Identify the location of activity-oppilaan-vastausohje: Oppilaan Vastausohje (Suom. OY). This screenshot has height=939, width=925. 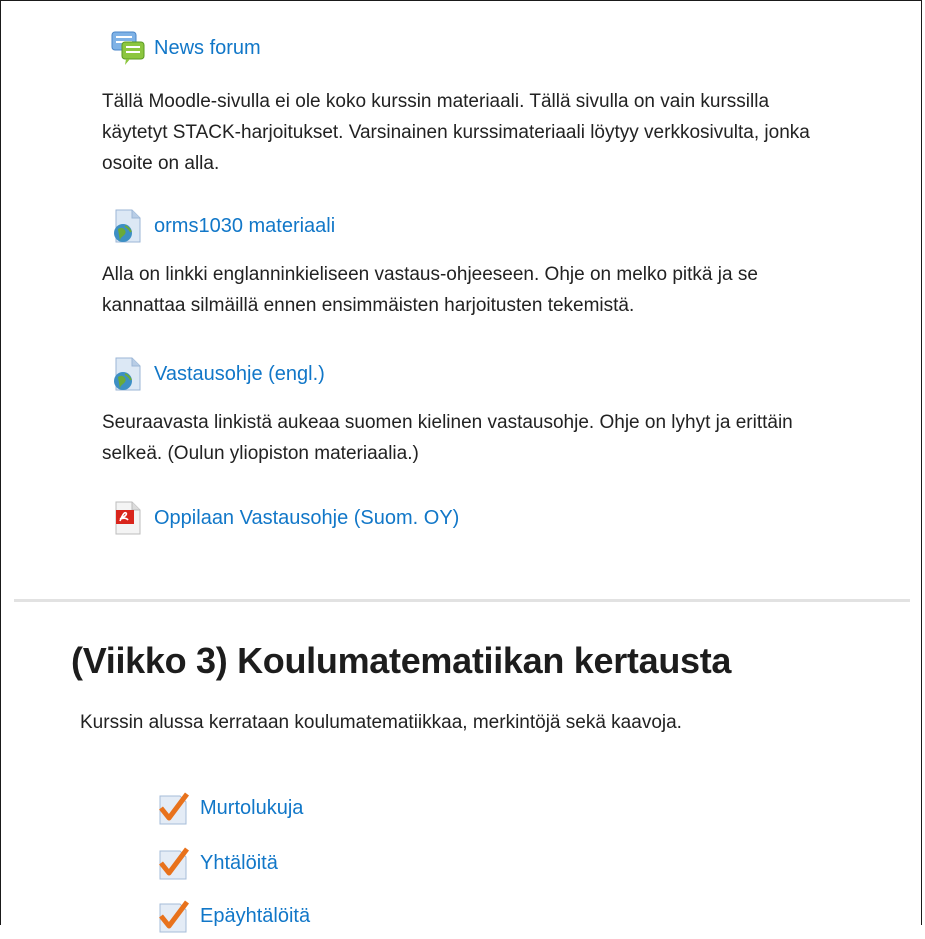
(284, 518).